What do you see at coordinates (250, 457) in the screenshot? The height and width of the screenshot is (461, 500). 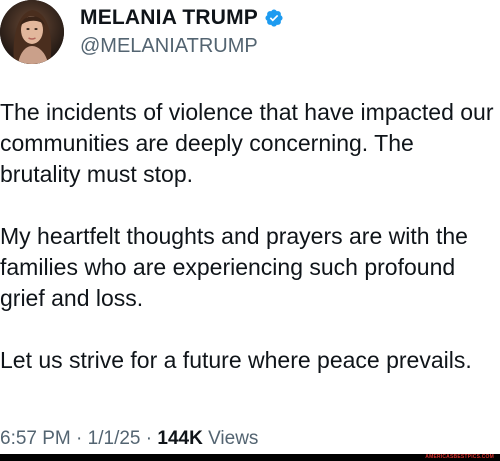 I see `watermark-bar: AMERICASBESTPICS.COM` at bounding box center [250, 457].